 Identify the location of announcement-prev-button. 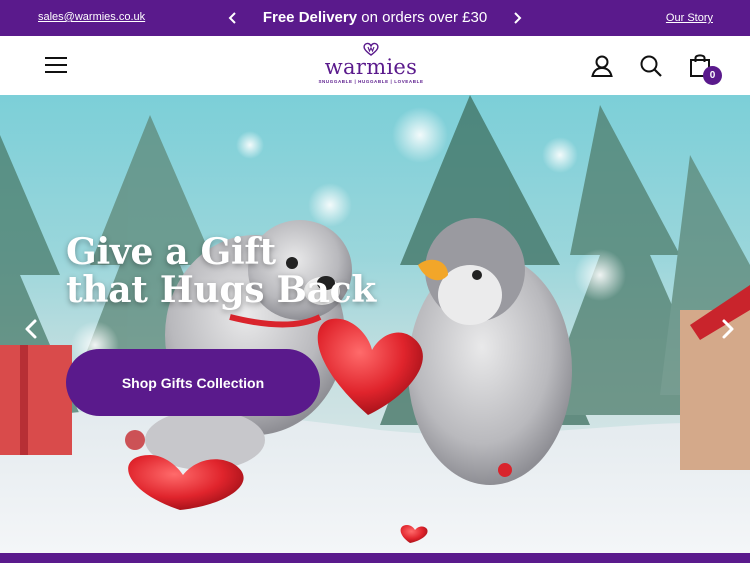
(233, 18).